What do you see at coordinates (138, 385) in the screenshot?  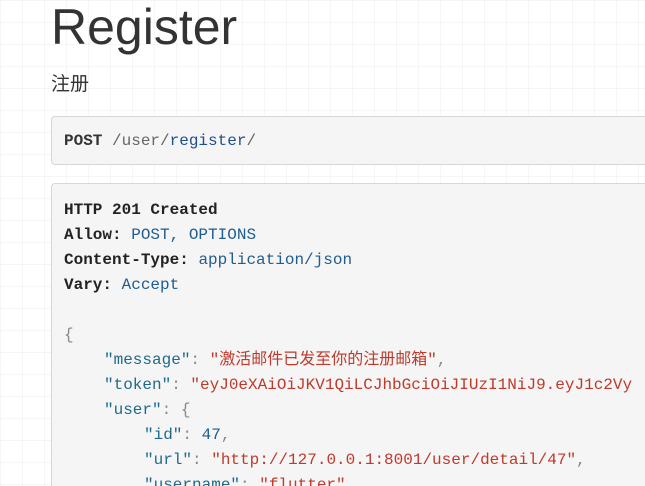 I see `json-key: "token"` at bounding box center [138, 385].